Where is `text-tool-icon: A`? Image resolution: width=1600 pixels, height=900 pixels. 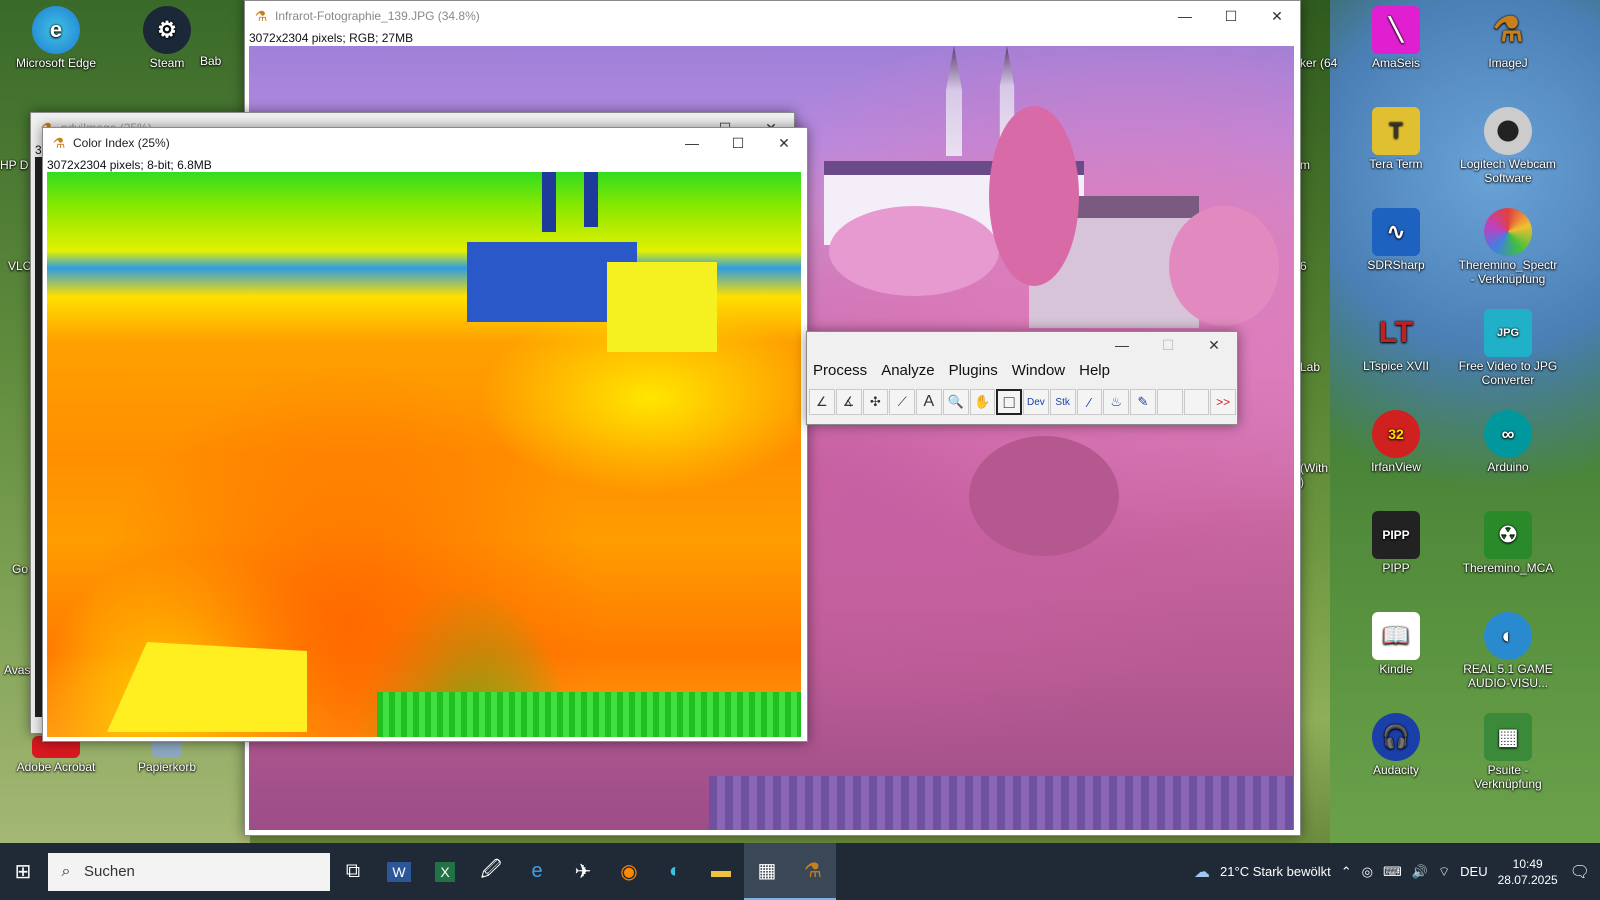 text-tool-icon: A is located at coordinates (929, 402).